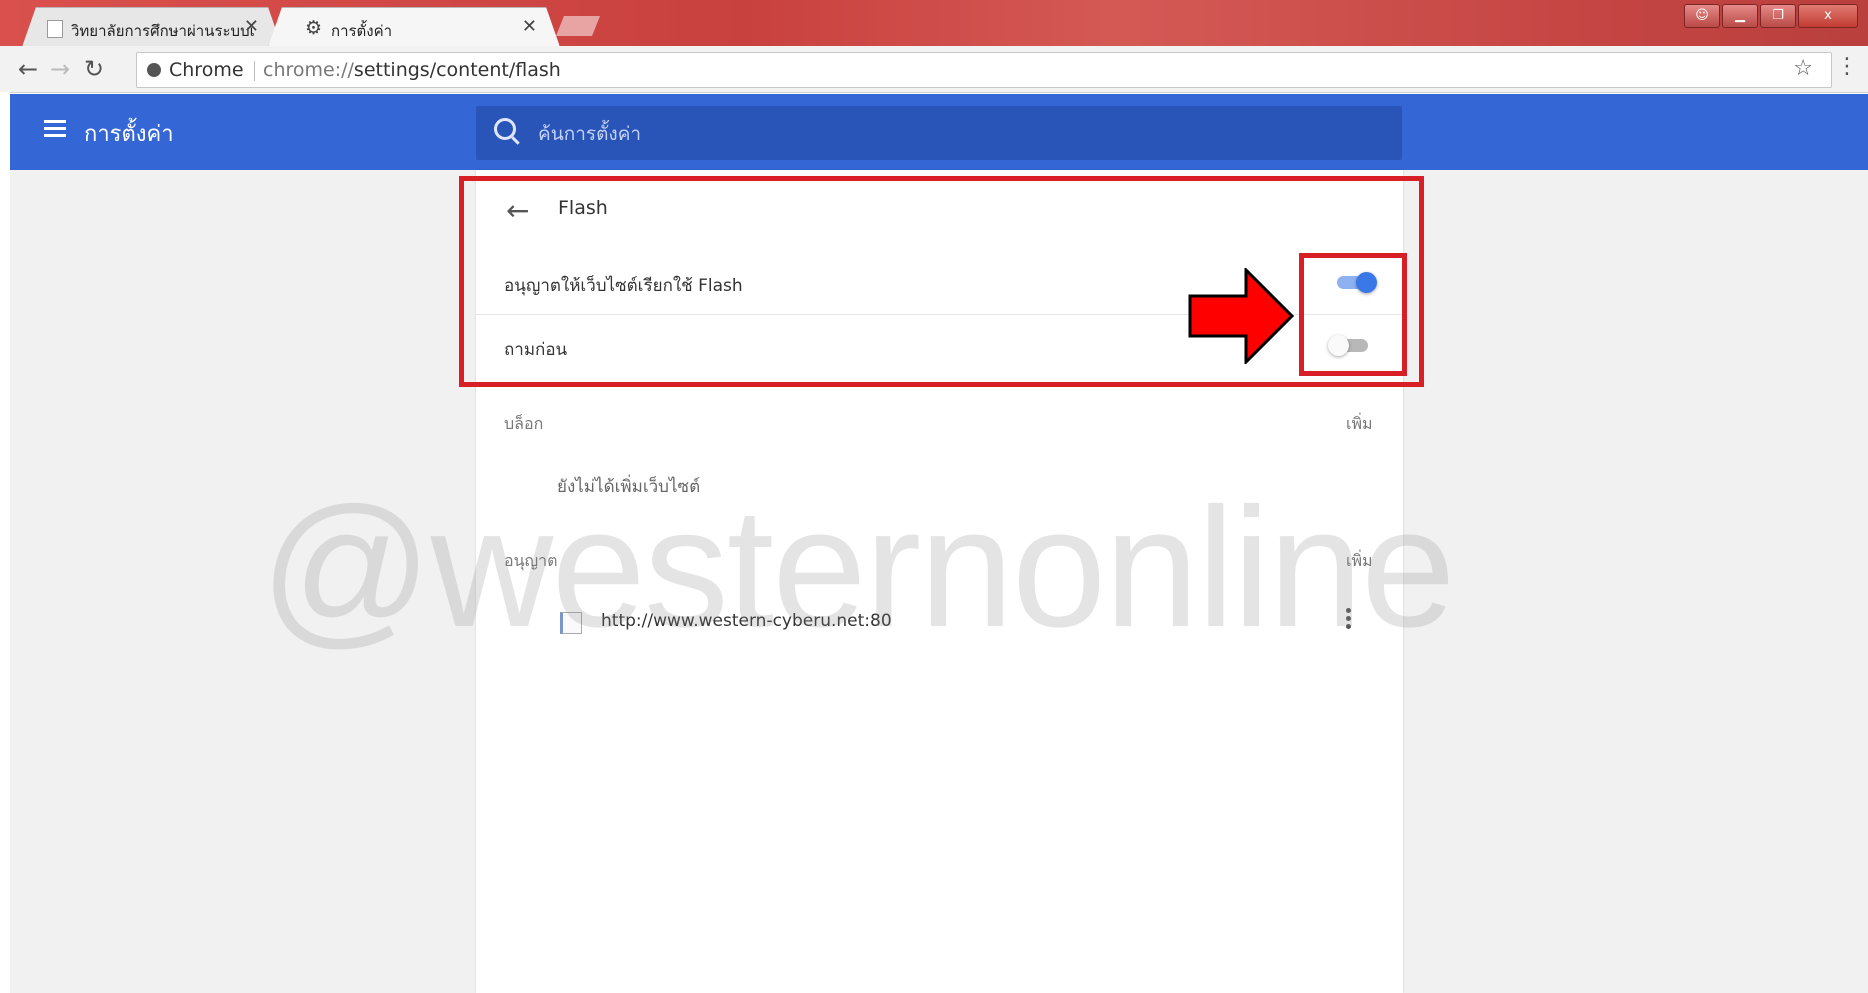 This screenshot has width=1868, height=993. What do you see at coordinates (746, 621) in the screenshot?
I see `allowed-site-url: http://www.western-cyberu.net:80` at bounding box center [746, 621].